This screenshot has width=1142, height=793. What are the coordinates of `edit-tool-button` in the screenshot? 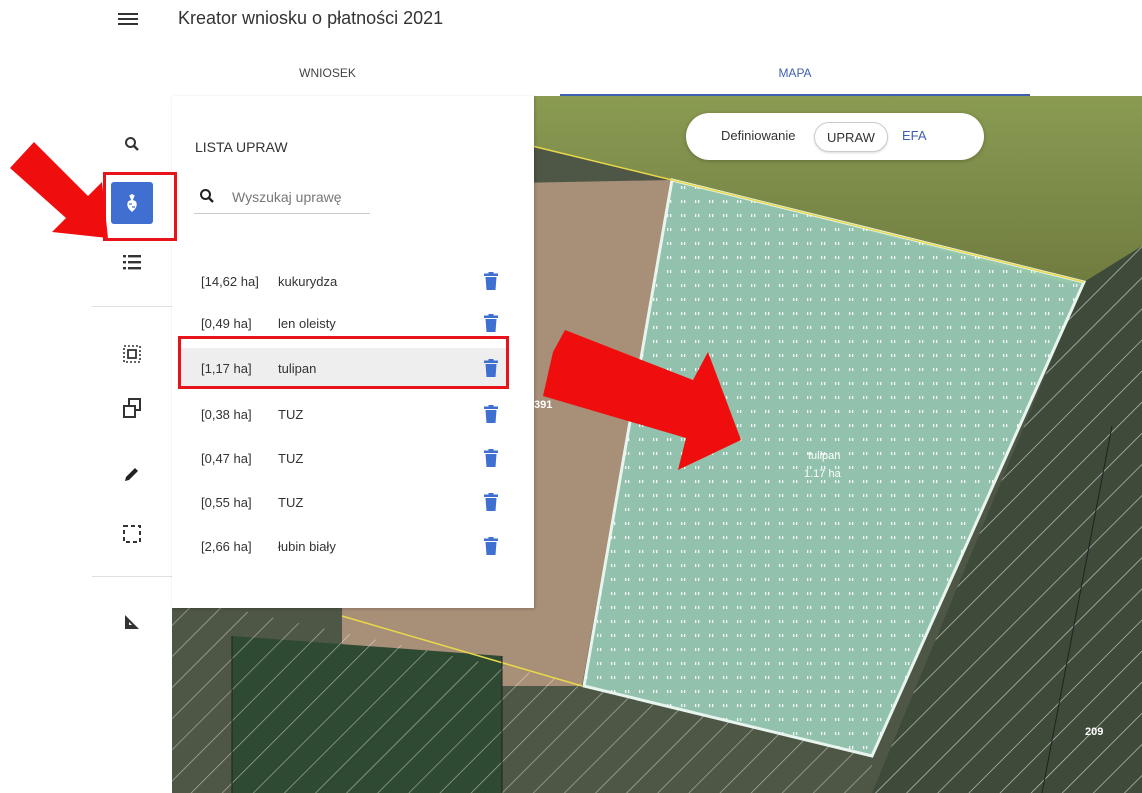 It's located at (132, 474).